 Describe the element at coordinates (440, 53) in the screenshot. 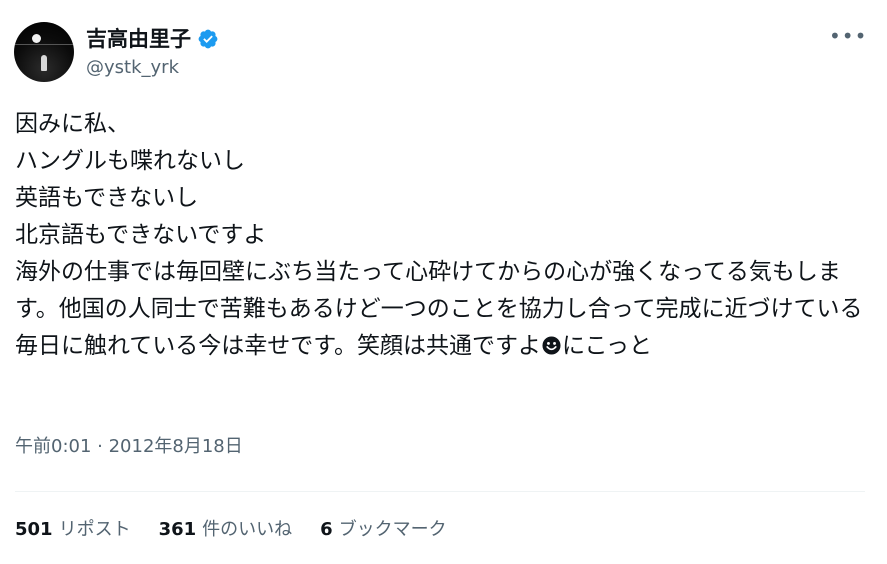

I see `tweet-header: 吉高由里子 @ystk_yrk •••` at that location.